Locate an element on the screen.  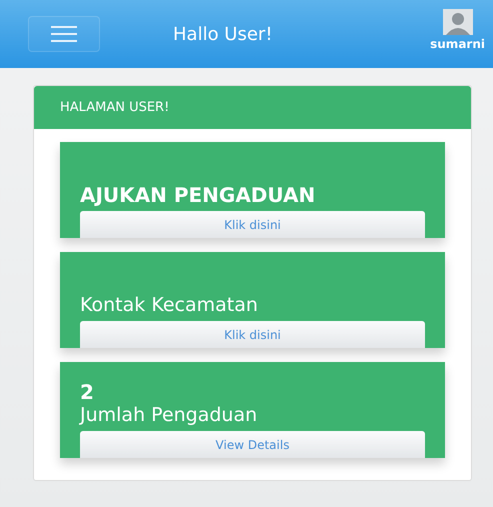
card-title: Kontak Kecamatan is located at coordinates (169, 305).